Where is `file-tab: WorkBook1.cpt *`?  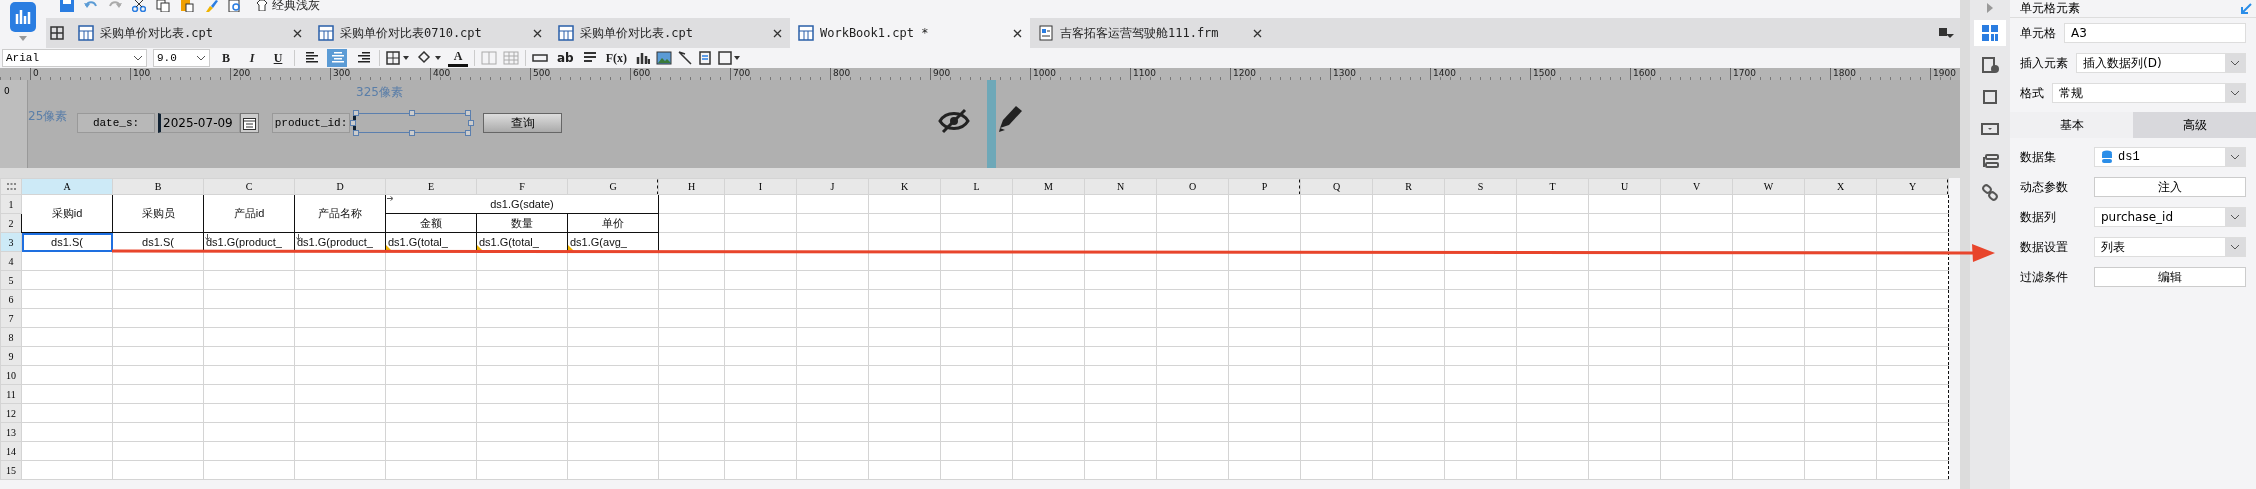 file-tab: WorkBook1.cpt * is located at coordinates (910, 33).